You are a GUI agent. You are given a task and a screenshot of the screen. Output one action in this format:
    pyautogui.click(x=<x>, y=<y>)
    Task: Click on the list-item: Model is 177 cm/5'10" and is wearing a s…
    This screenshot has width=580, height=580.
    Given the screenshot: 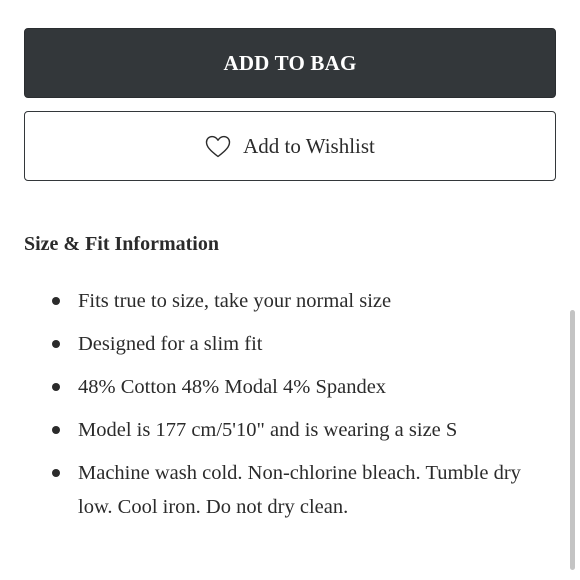 What is the action you would take?
    pyautogui.click(x=290, y=430)
    